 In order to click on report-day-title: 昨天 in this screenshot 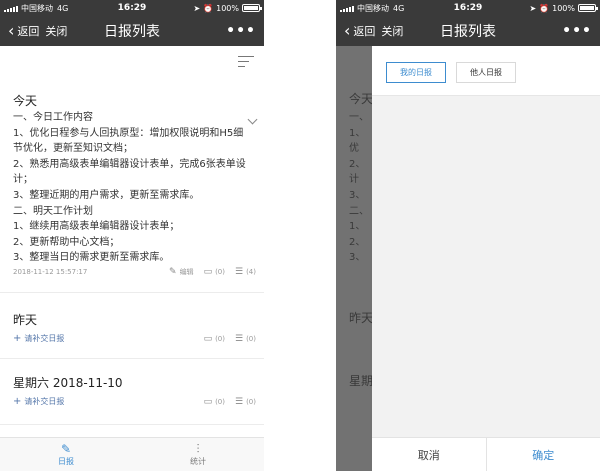, I will do `click(25, 320)`.